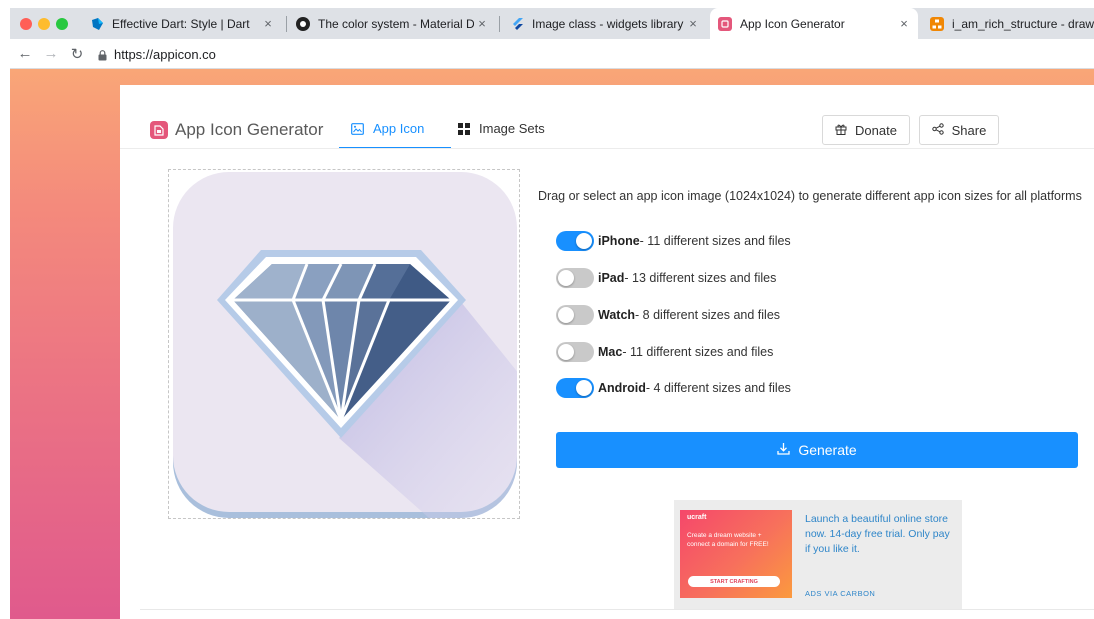 This screenshot has height=619, width=1094. Describe the element at coordinates (1023, 23) in the screenshot. I see `tab-title: i_am_rich_structure - draw.io` at that location.